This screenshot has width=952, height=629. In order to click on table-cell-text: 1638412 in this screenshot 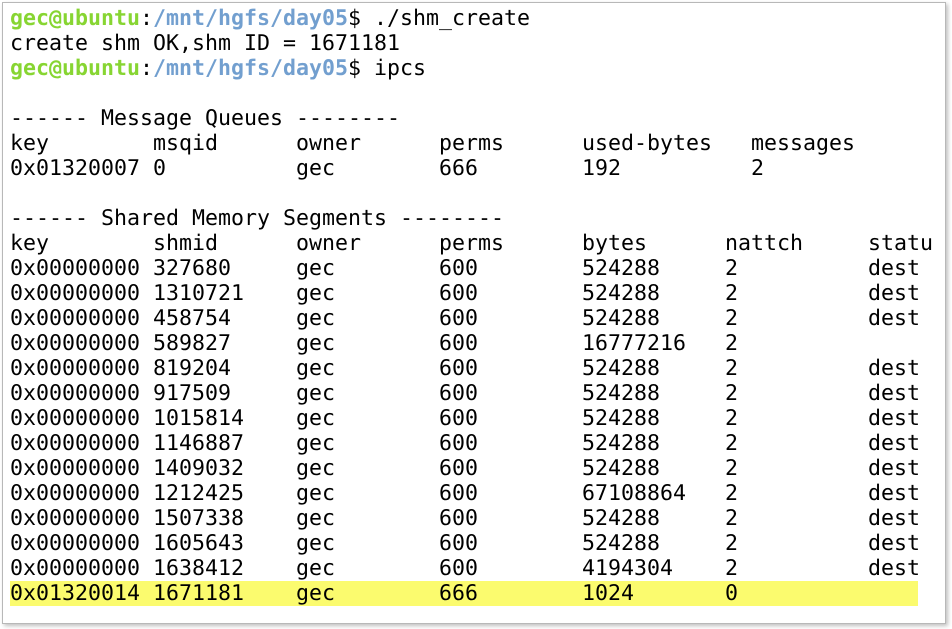, I will do `click(199, 568)`.